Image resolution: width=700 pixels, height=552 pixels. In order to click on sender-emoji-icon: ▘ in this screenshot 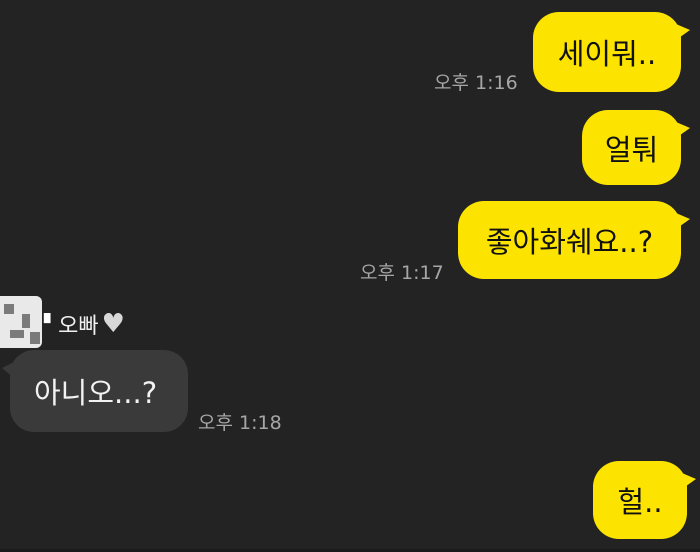, I will do `click(51, 324)`.